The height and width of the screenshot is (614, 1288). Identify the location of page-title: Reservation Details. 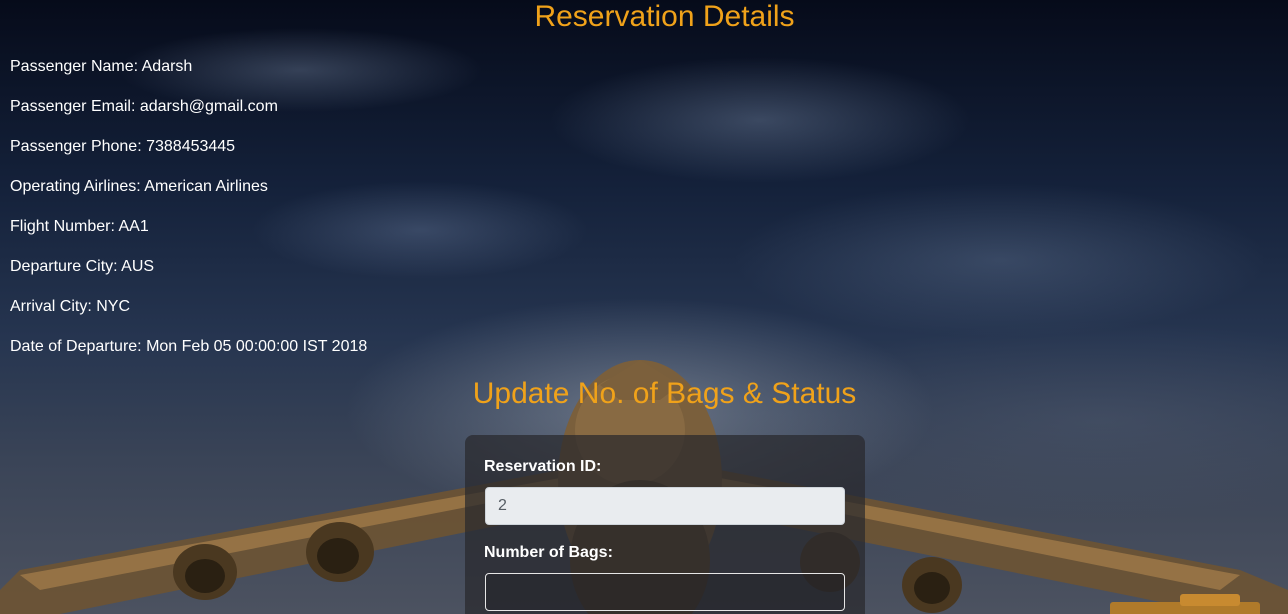
(664, 16).